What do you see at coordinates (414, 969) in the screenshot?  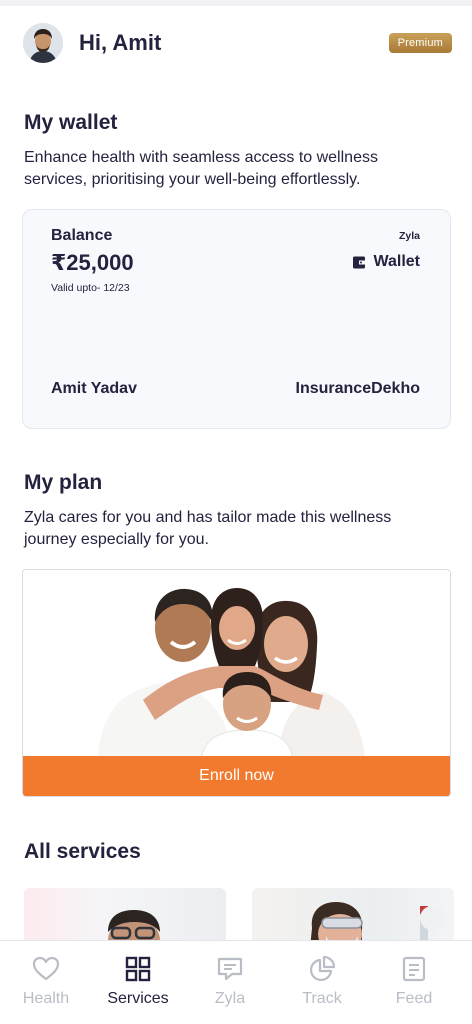 I see `document-icon` at bounding box center [414, 969].